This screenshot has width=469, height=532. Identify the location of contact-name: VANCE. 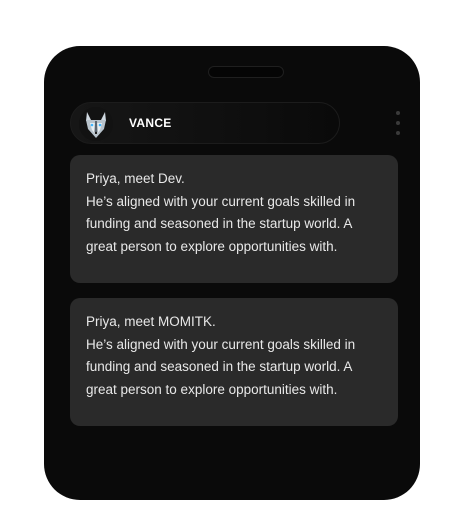
(150, 123).